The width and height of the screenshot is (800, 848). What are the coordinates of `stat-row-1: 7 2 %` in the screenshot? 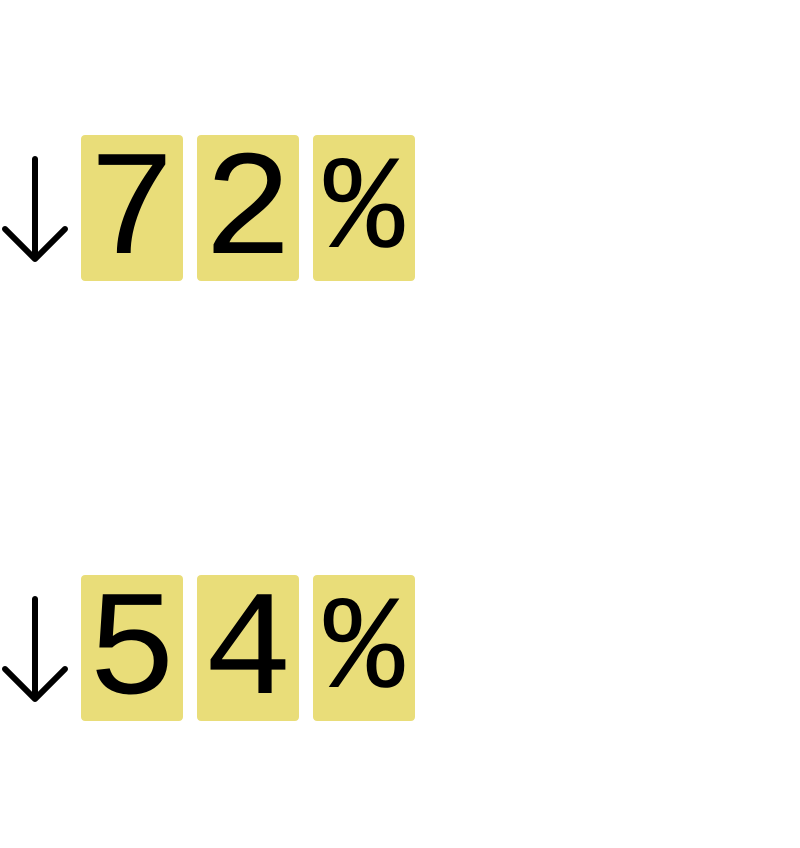 It's located at (210, 208).